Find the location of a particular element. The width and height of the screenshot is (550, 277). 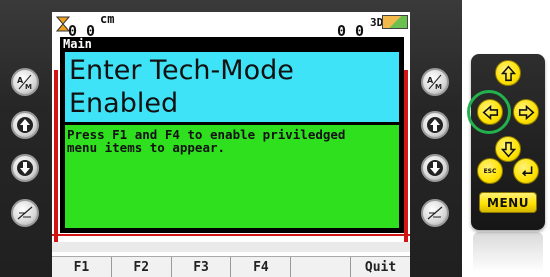

up-button-left is located at coordinates (25, 125).